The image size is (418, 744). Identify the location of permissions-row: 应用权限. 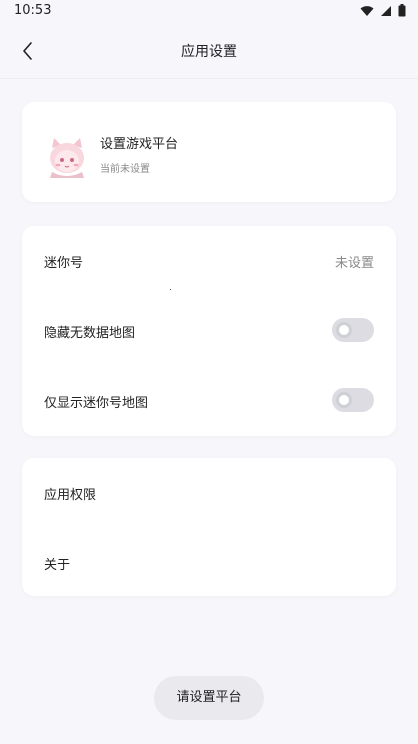
(209, 493).